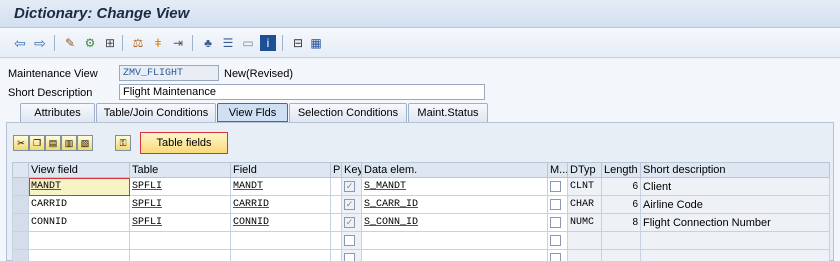 Image resolution: width=840 pixels, height=261 pixels. What do you see at coordinates (156, 112) in the screenshot?
I see `tab-table-join-conditions: Table/Join Conditions` at bounding box center [156, 112].